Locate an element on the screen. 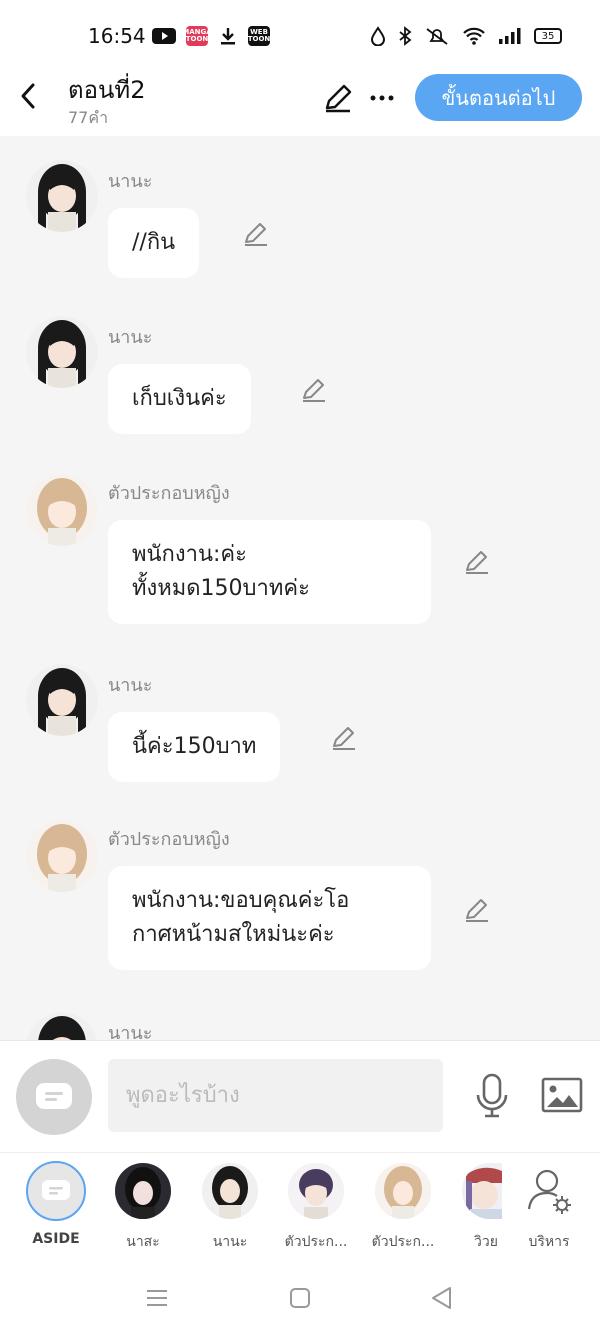 This screenshot has height=1333, width=600. triangle-back-icon is located at coordinates (441, 1298).